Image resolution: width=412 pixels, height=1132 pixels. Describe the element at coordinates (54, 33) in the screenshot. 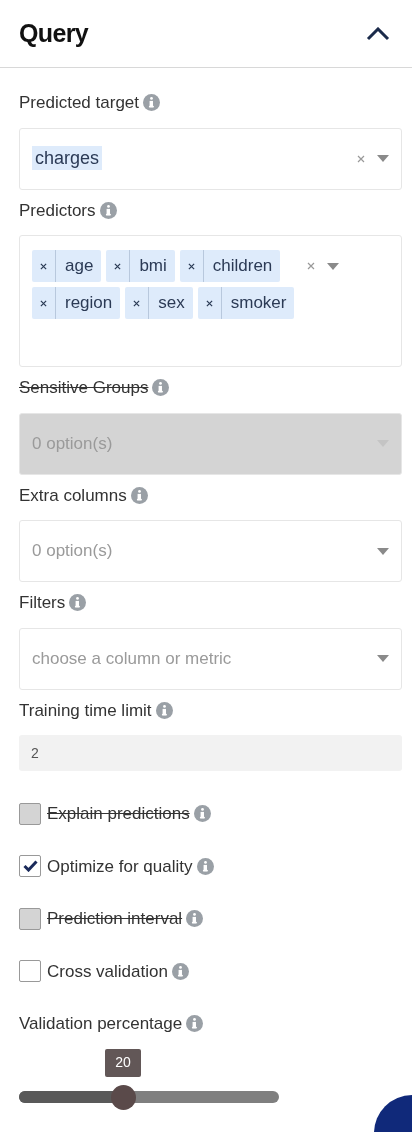

I see `panel-title: Query` at that location.